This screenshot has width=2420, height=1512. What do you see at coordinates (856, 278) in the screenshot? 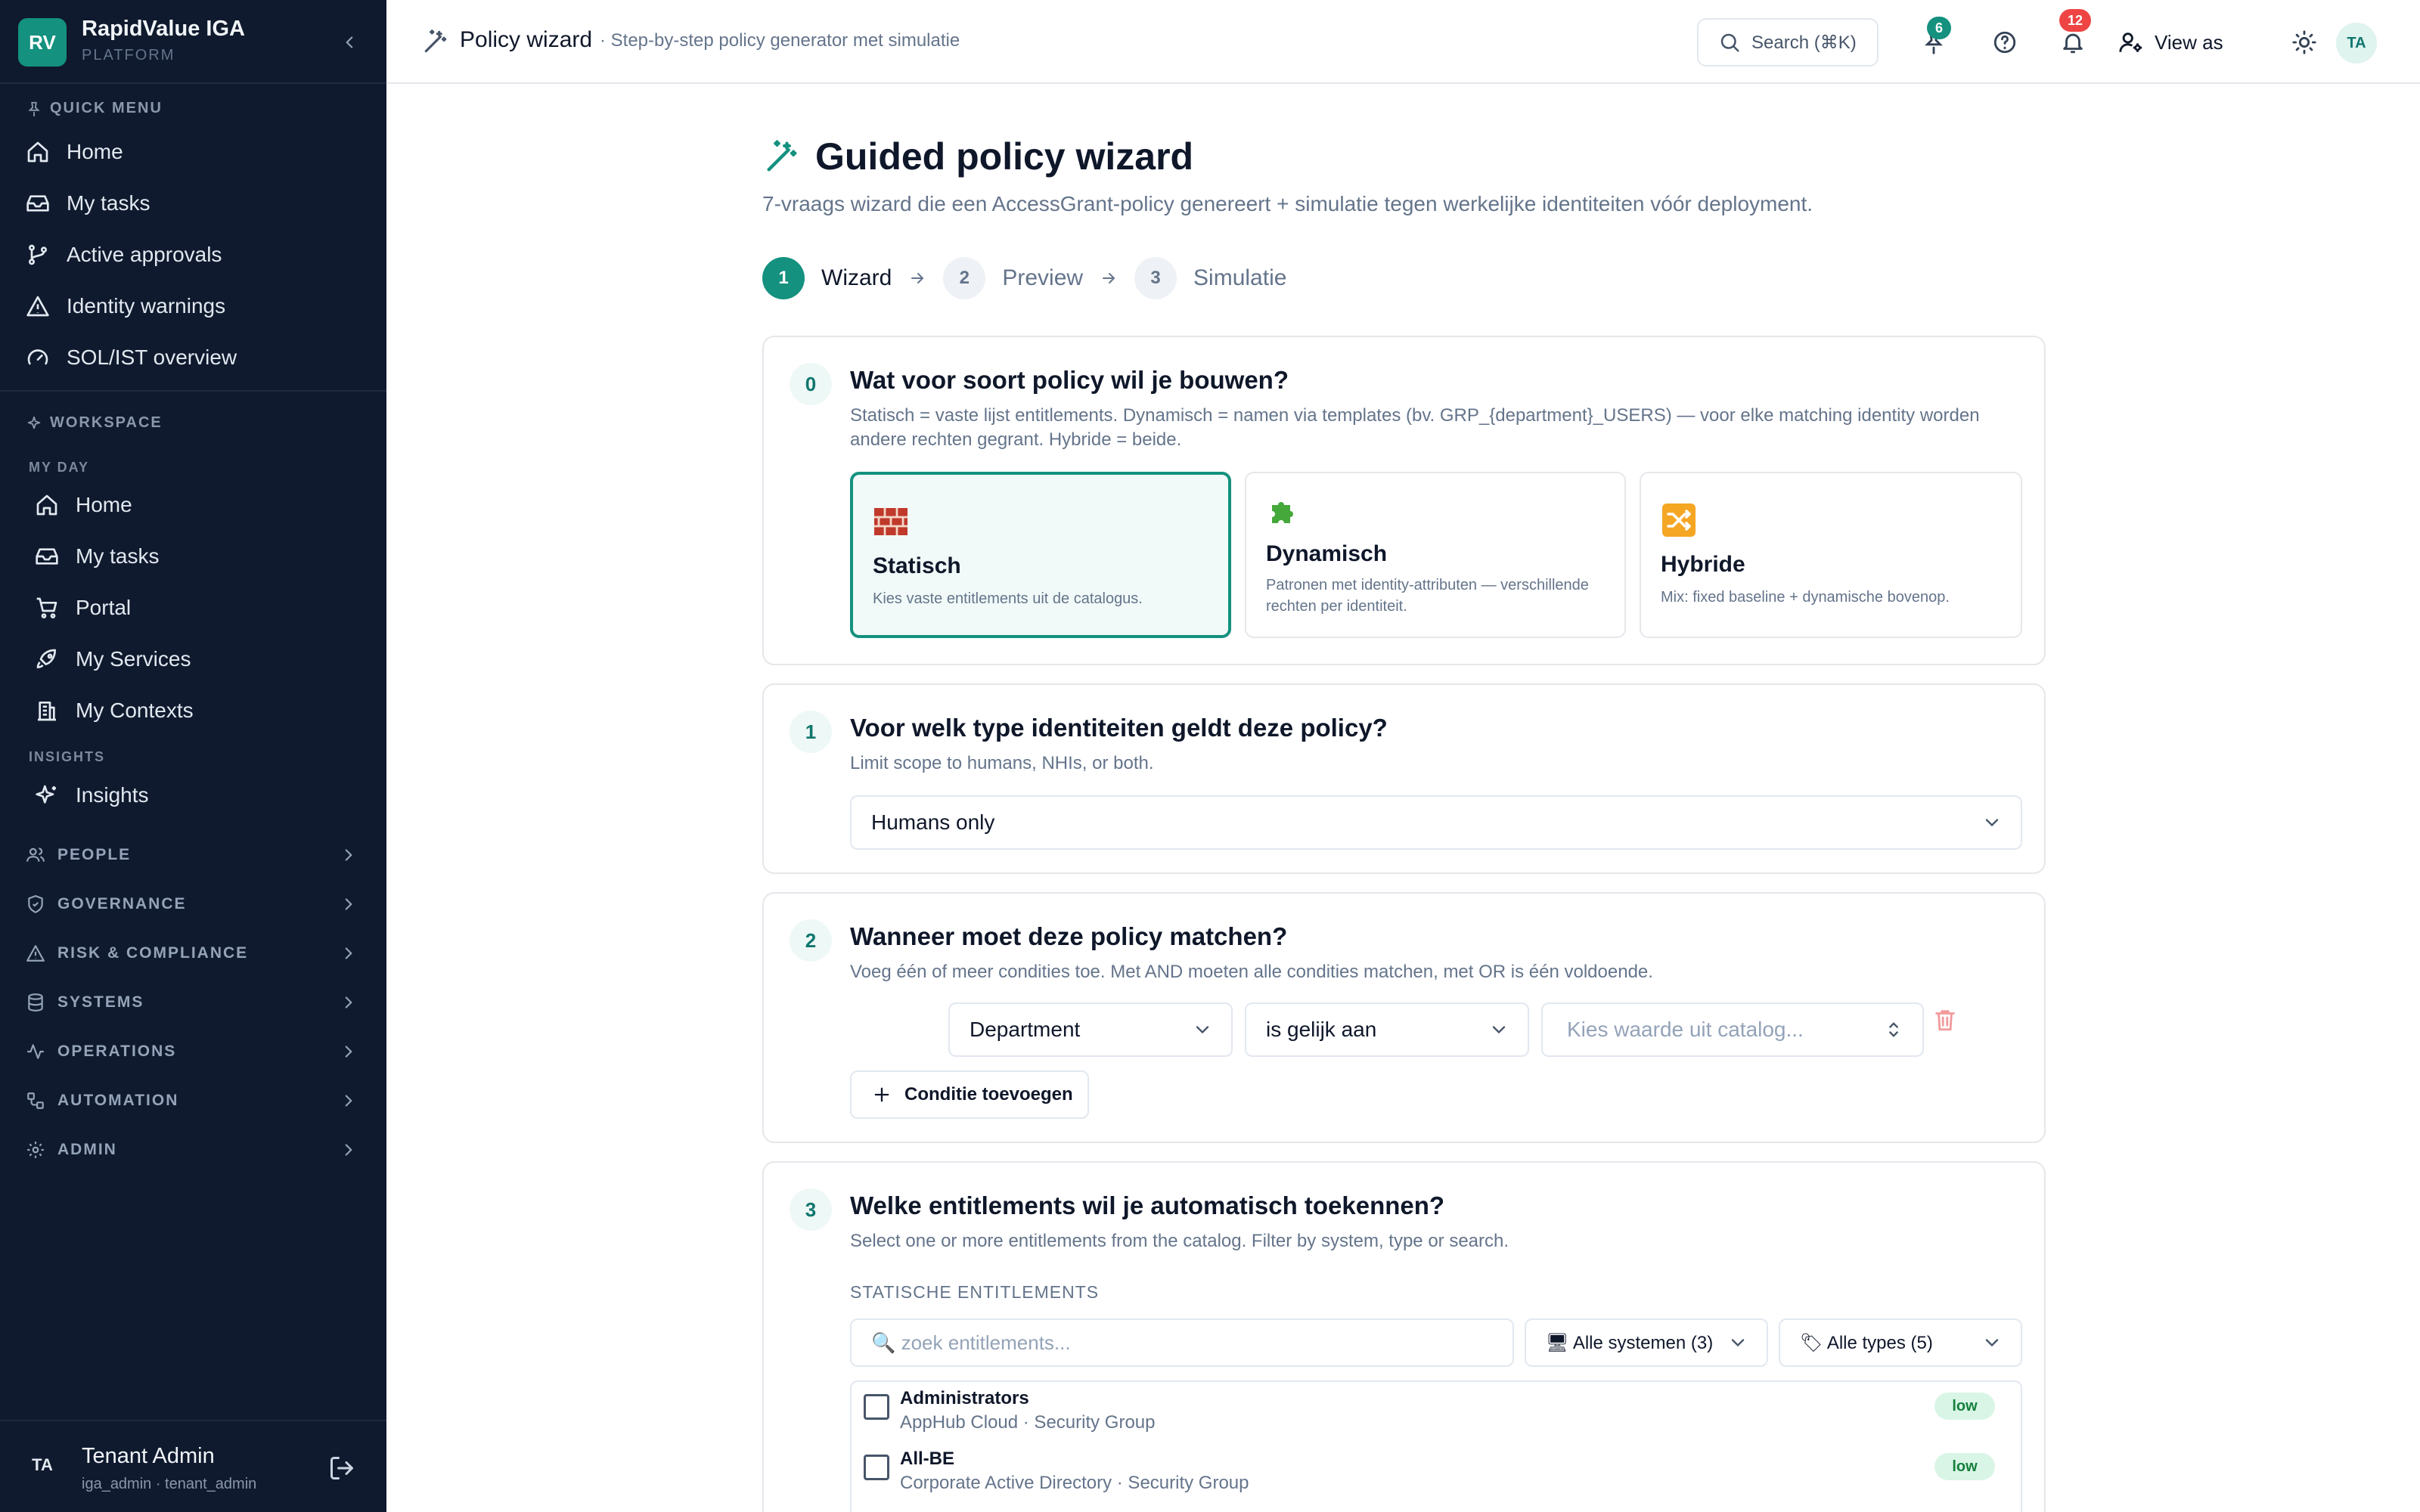
I see `step-1-label: Wizard` at bounding box center [856, 278].